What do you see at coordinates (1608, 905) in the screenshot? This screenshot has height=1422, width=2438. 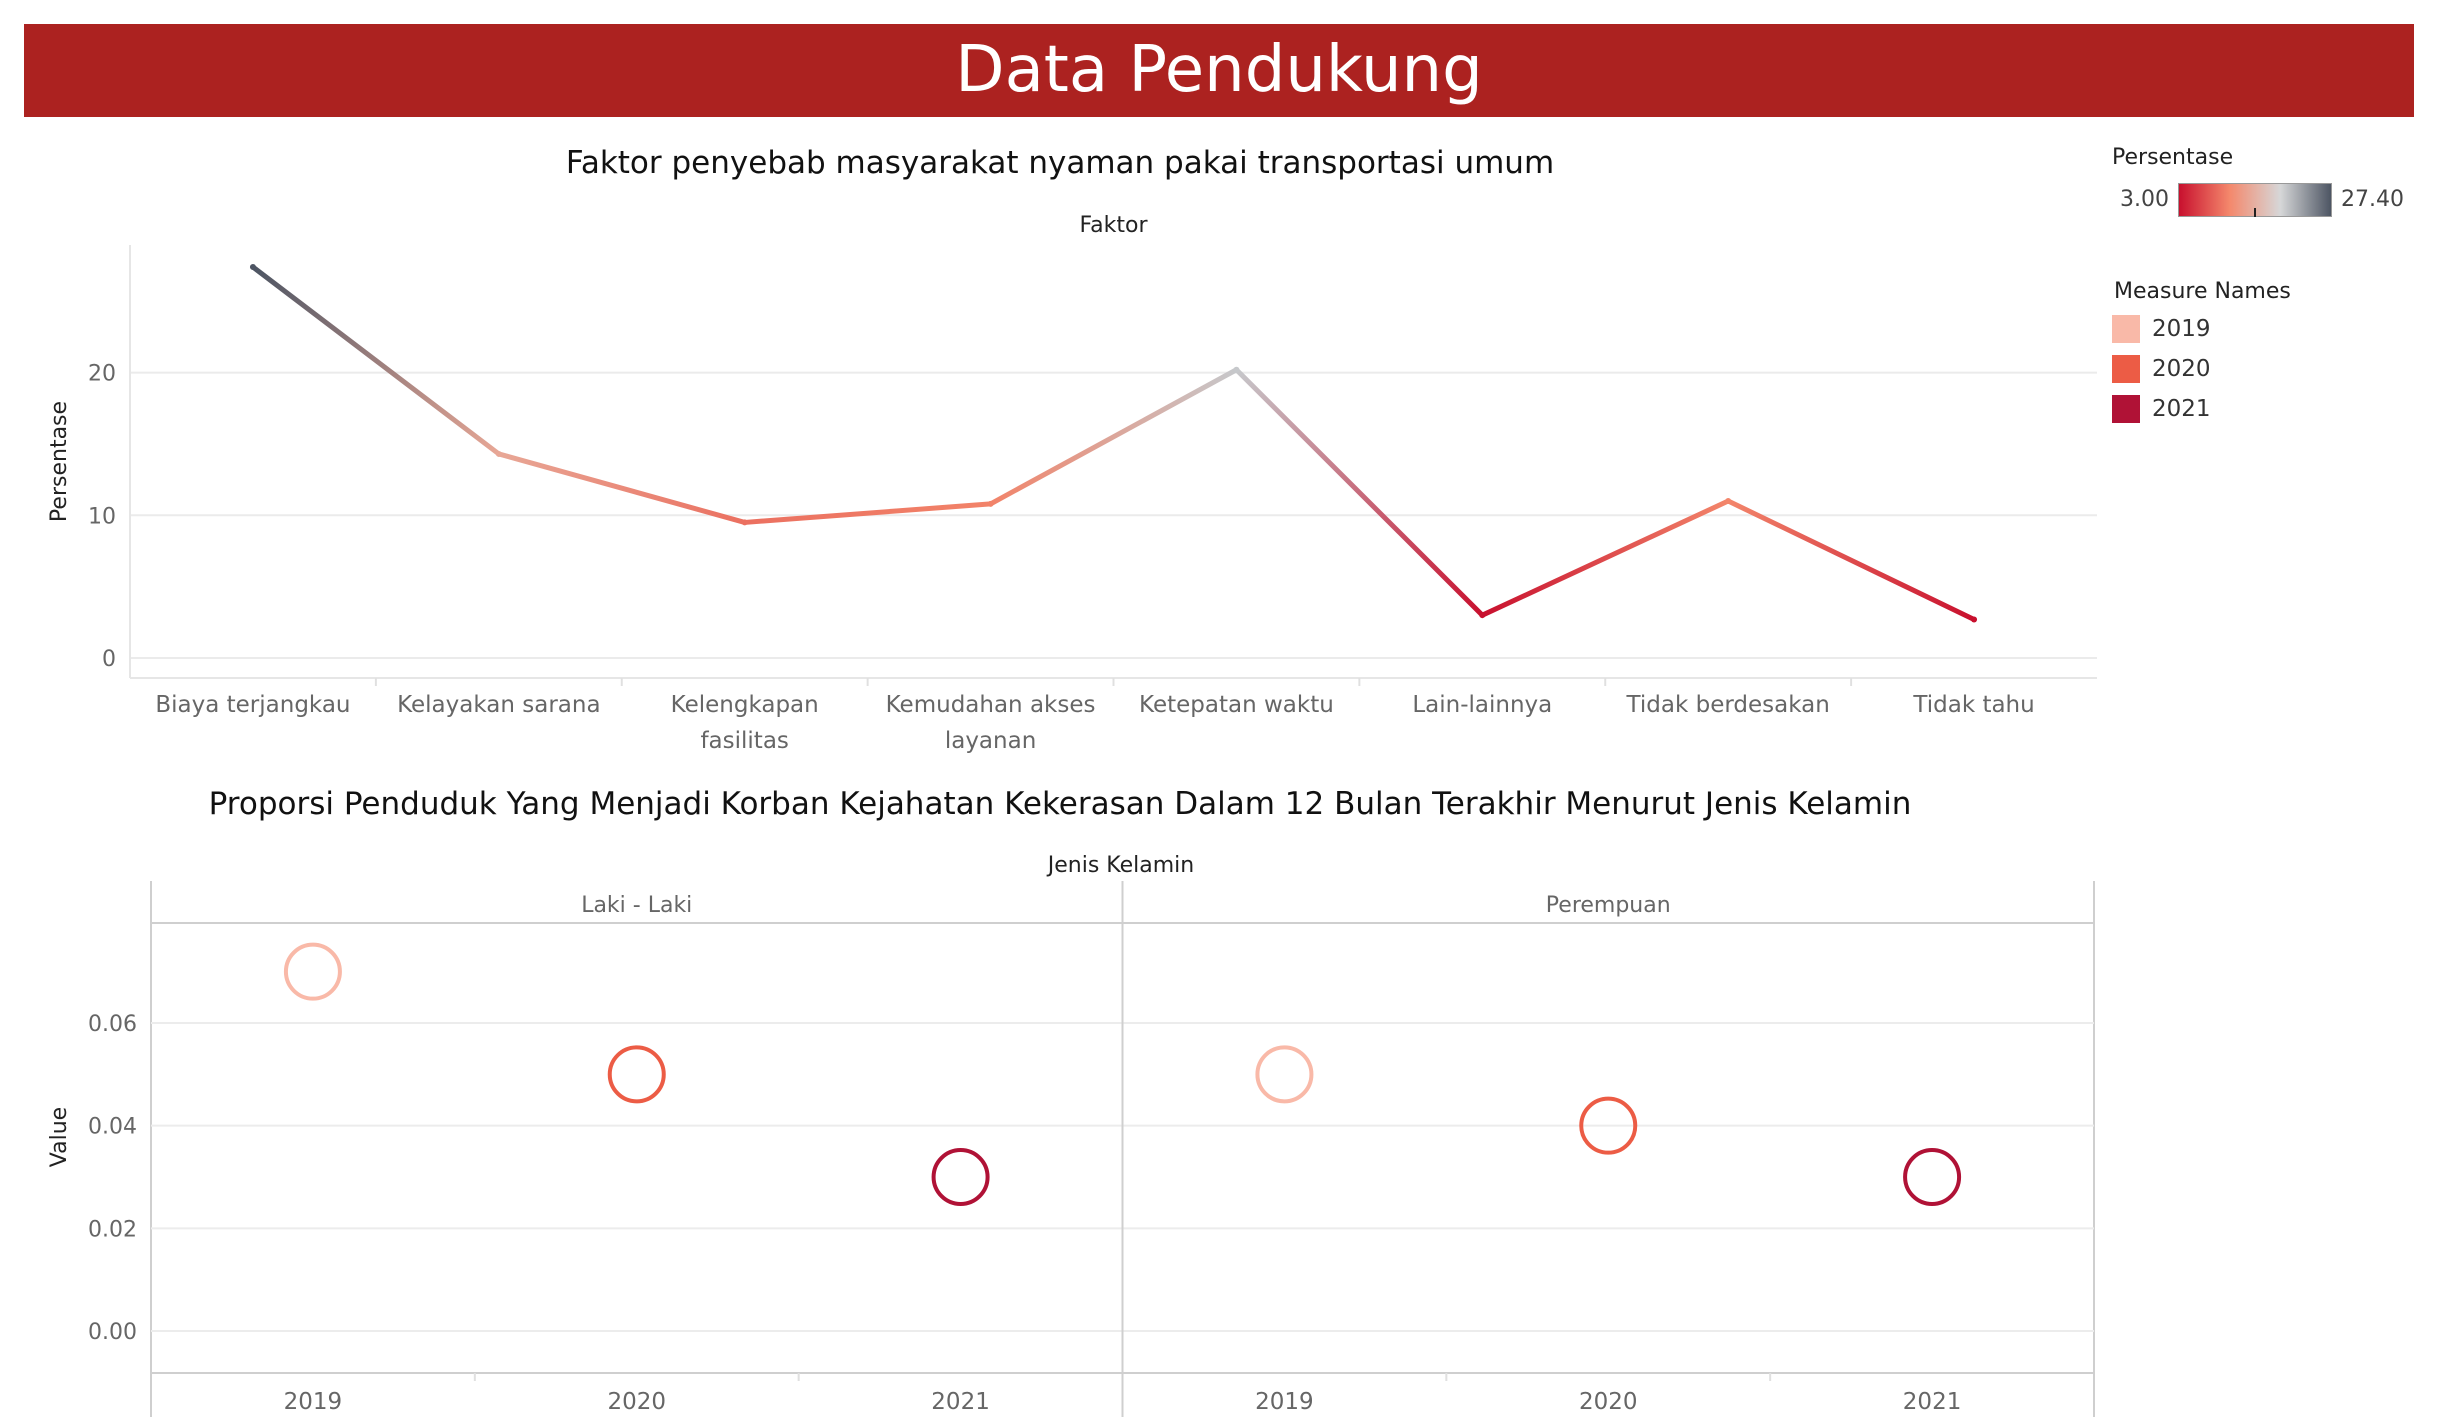 I see `panel-header: Perempuan` at bounding box center [1608, 905].